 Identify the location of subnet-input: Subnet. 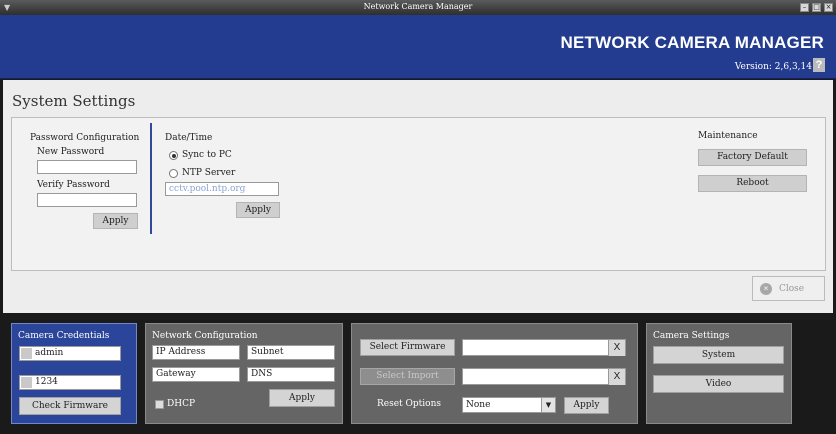
(291, 352).